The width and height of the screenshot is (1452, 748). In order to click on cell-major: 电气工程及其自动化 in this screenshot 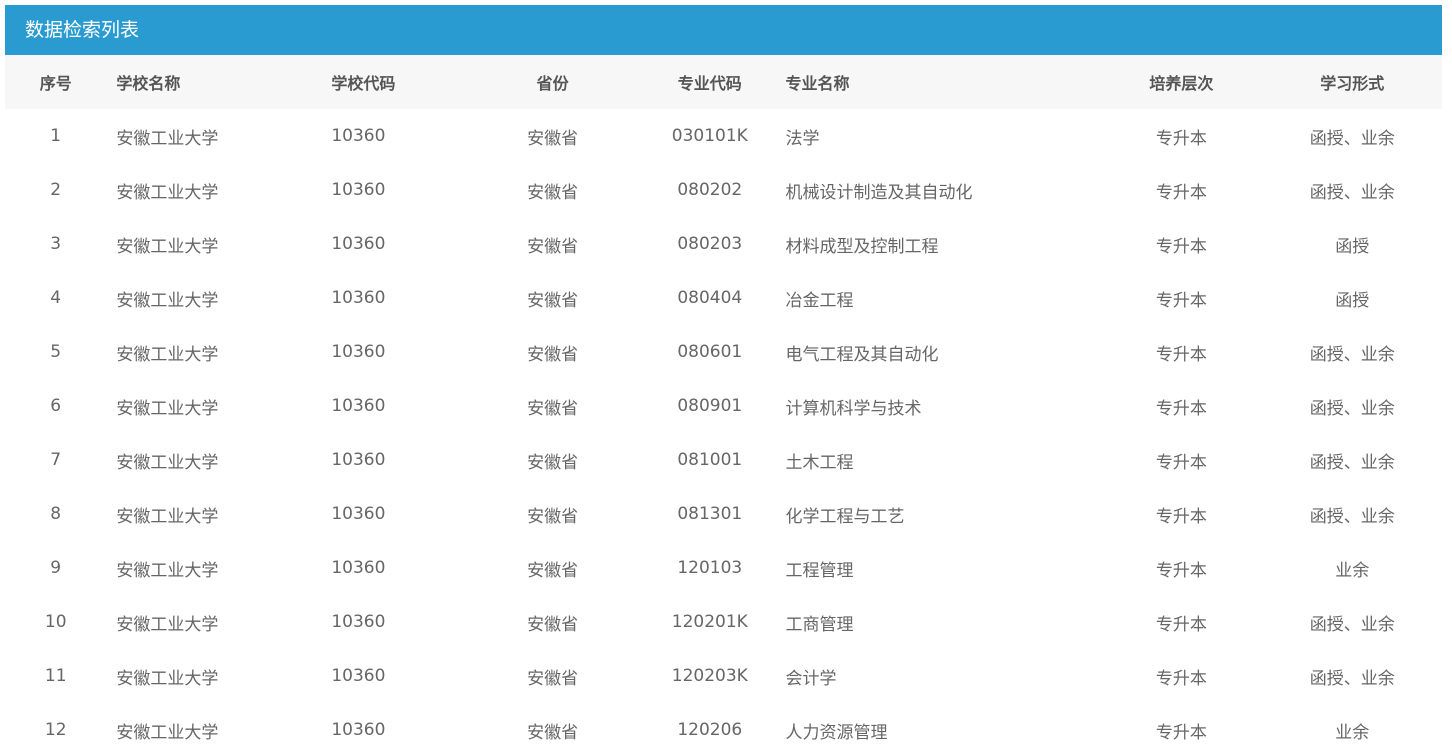, I will do `click(862, 354)`.